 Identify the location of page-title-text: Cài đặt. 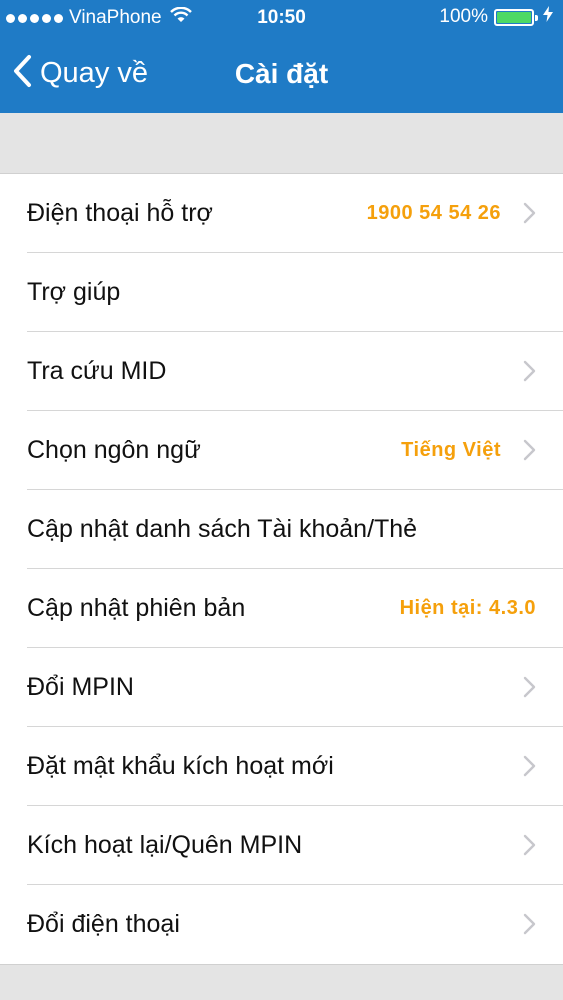
(281, 73).